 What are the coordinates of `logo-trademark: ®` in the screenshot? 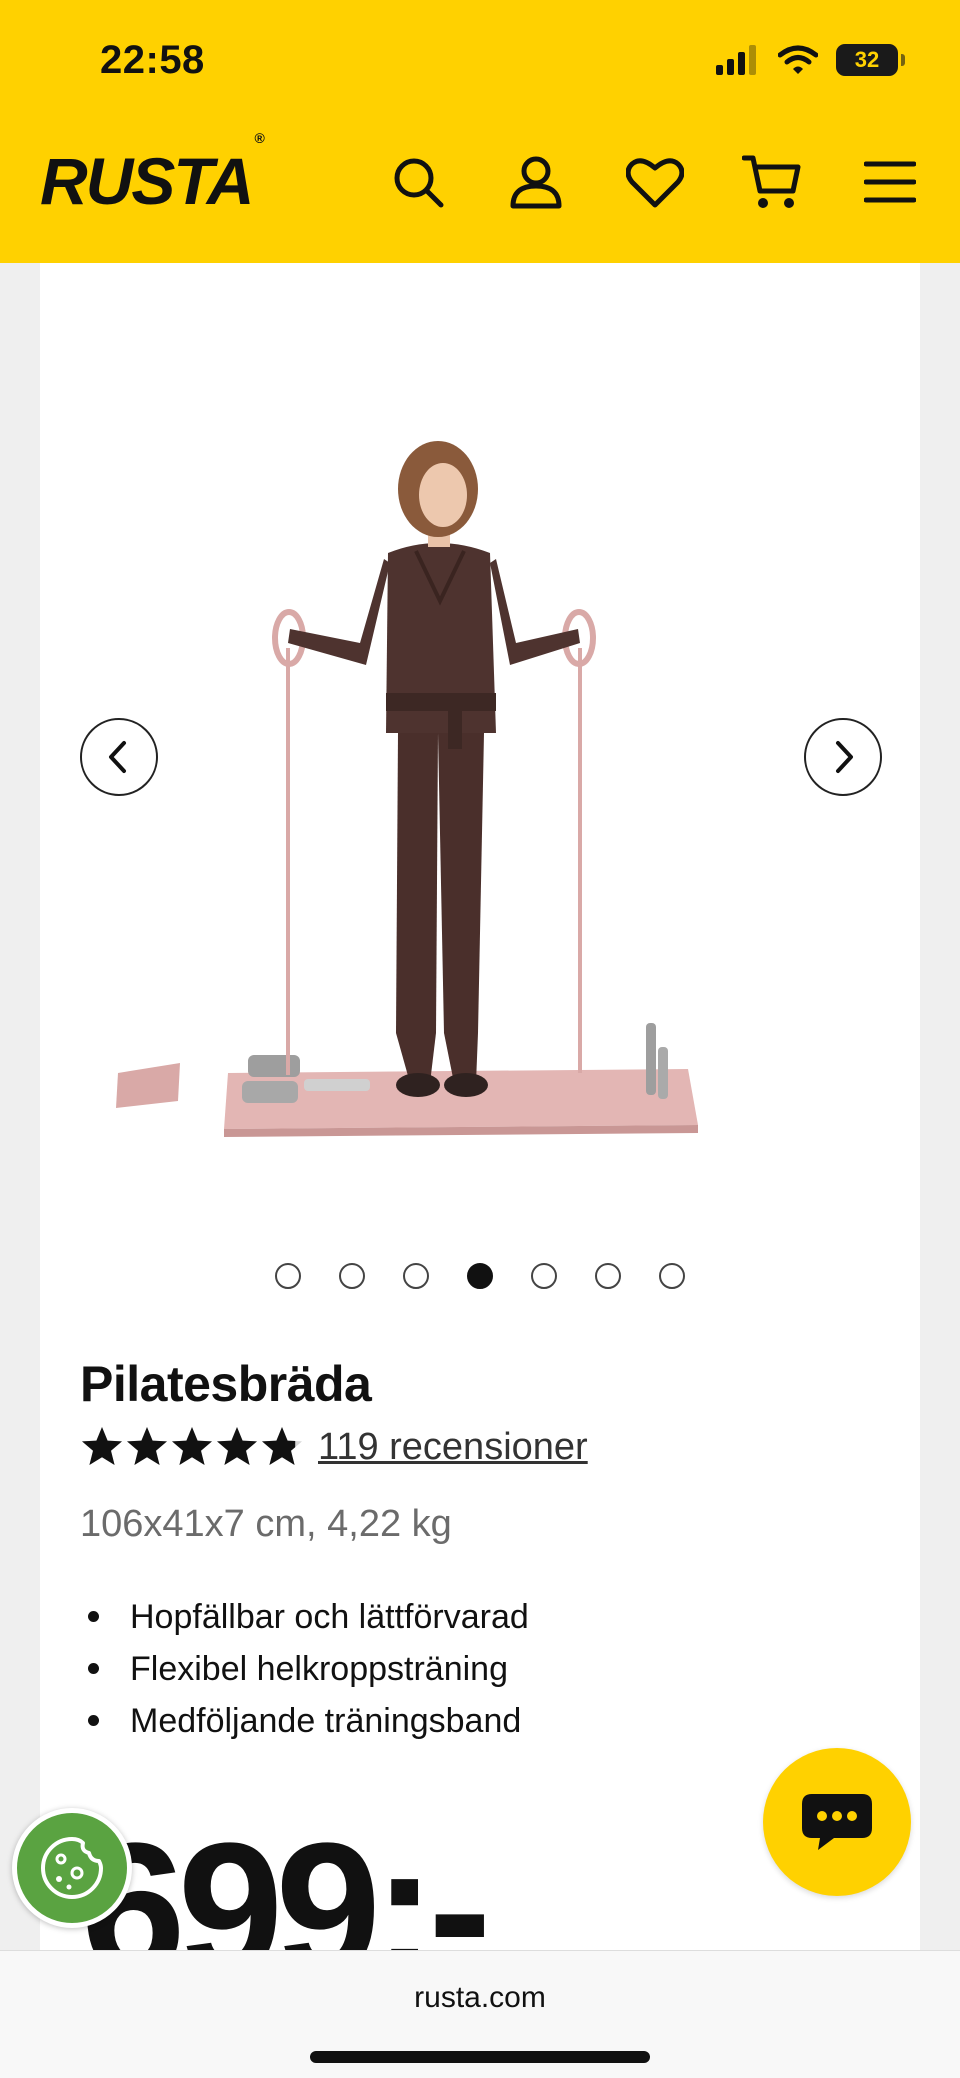 It's located at (259, 138).